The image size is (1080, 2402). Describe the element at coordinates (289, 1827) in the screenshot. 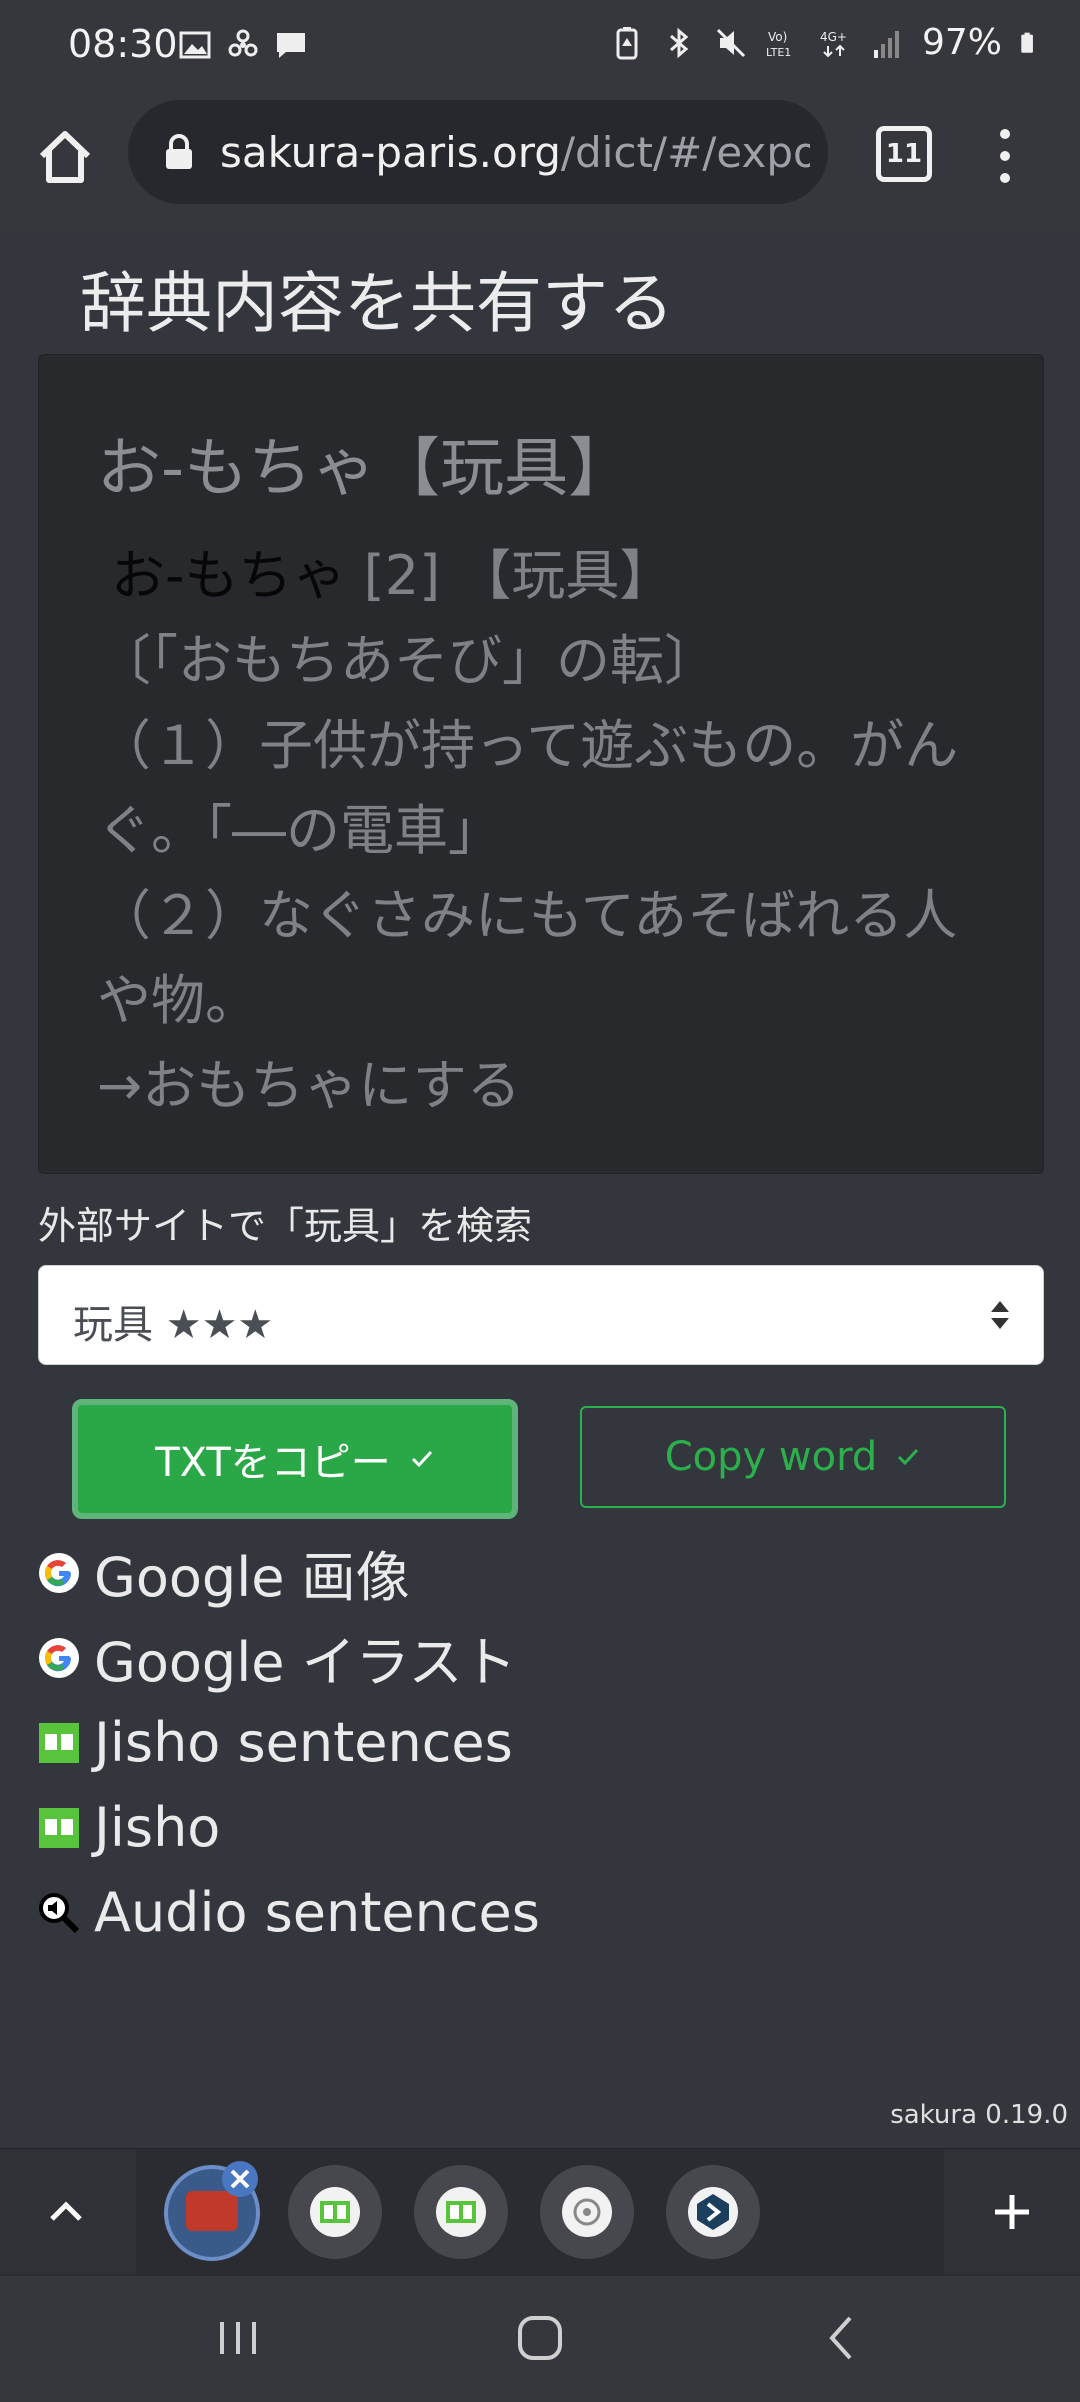

I see `link-jisho: Jisho` at that location.